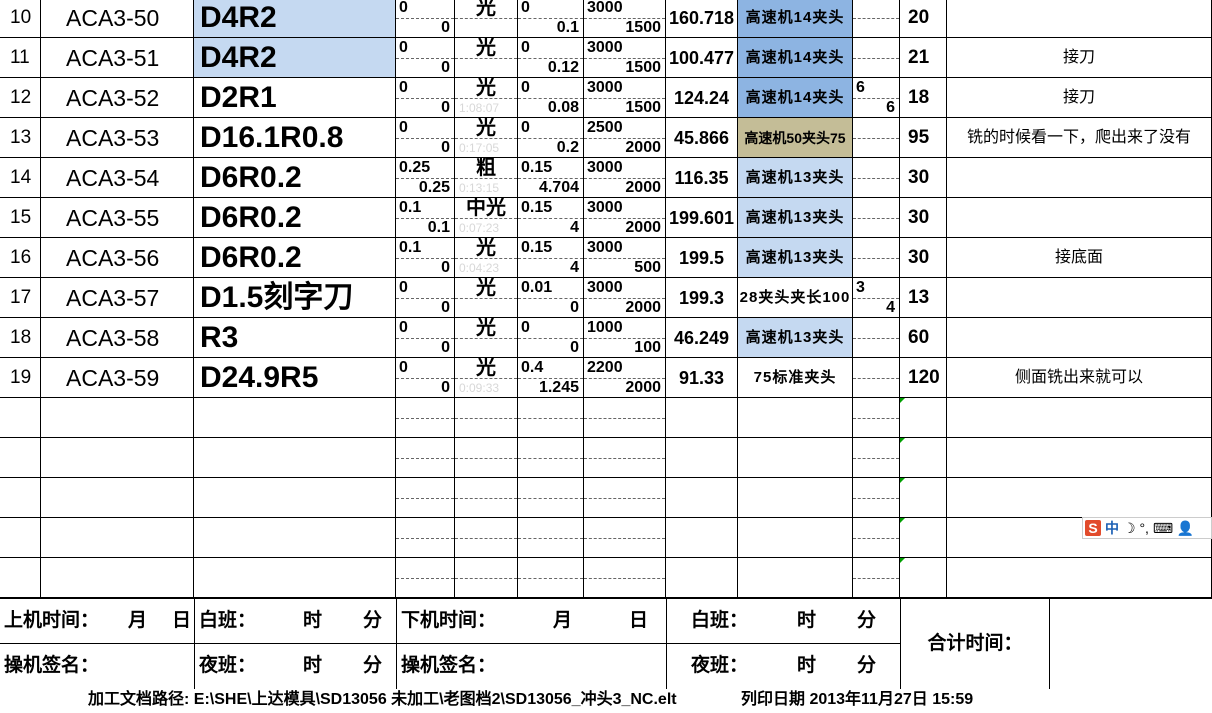  Describe the element at coordinates (295, 298) in the screenshot. I see `tool-name: D1.5刻字刀` at that location.